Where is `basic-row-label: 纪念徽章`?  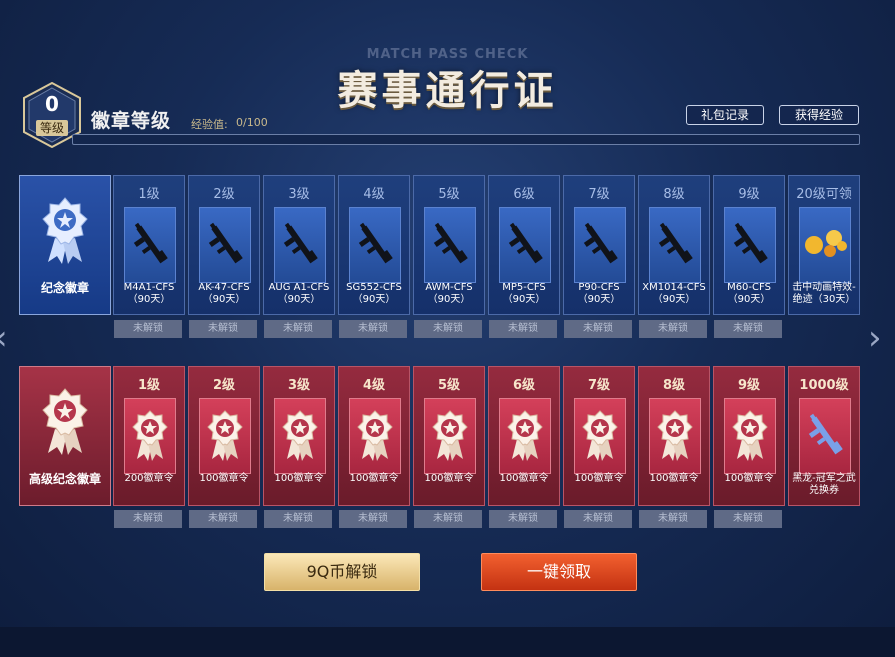
basic-row-label: 纪念徽章 is located at coordinates (64, 288).